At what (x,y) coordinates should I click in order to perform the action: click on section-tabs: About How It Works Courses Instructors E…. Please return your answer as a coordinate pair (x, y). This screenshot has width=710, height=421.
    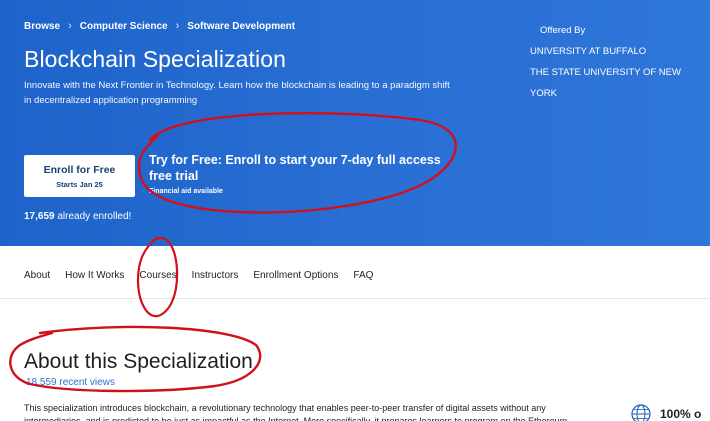
    Looking at the image, I should click on (206, 275).